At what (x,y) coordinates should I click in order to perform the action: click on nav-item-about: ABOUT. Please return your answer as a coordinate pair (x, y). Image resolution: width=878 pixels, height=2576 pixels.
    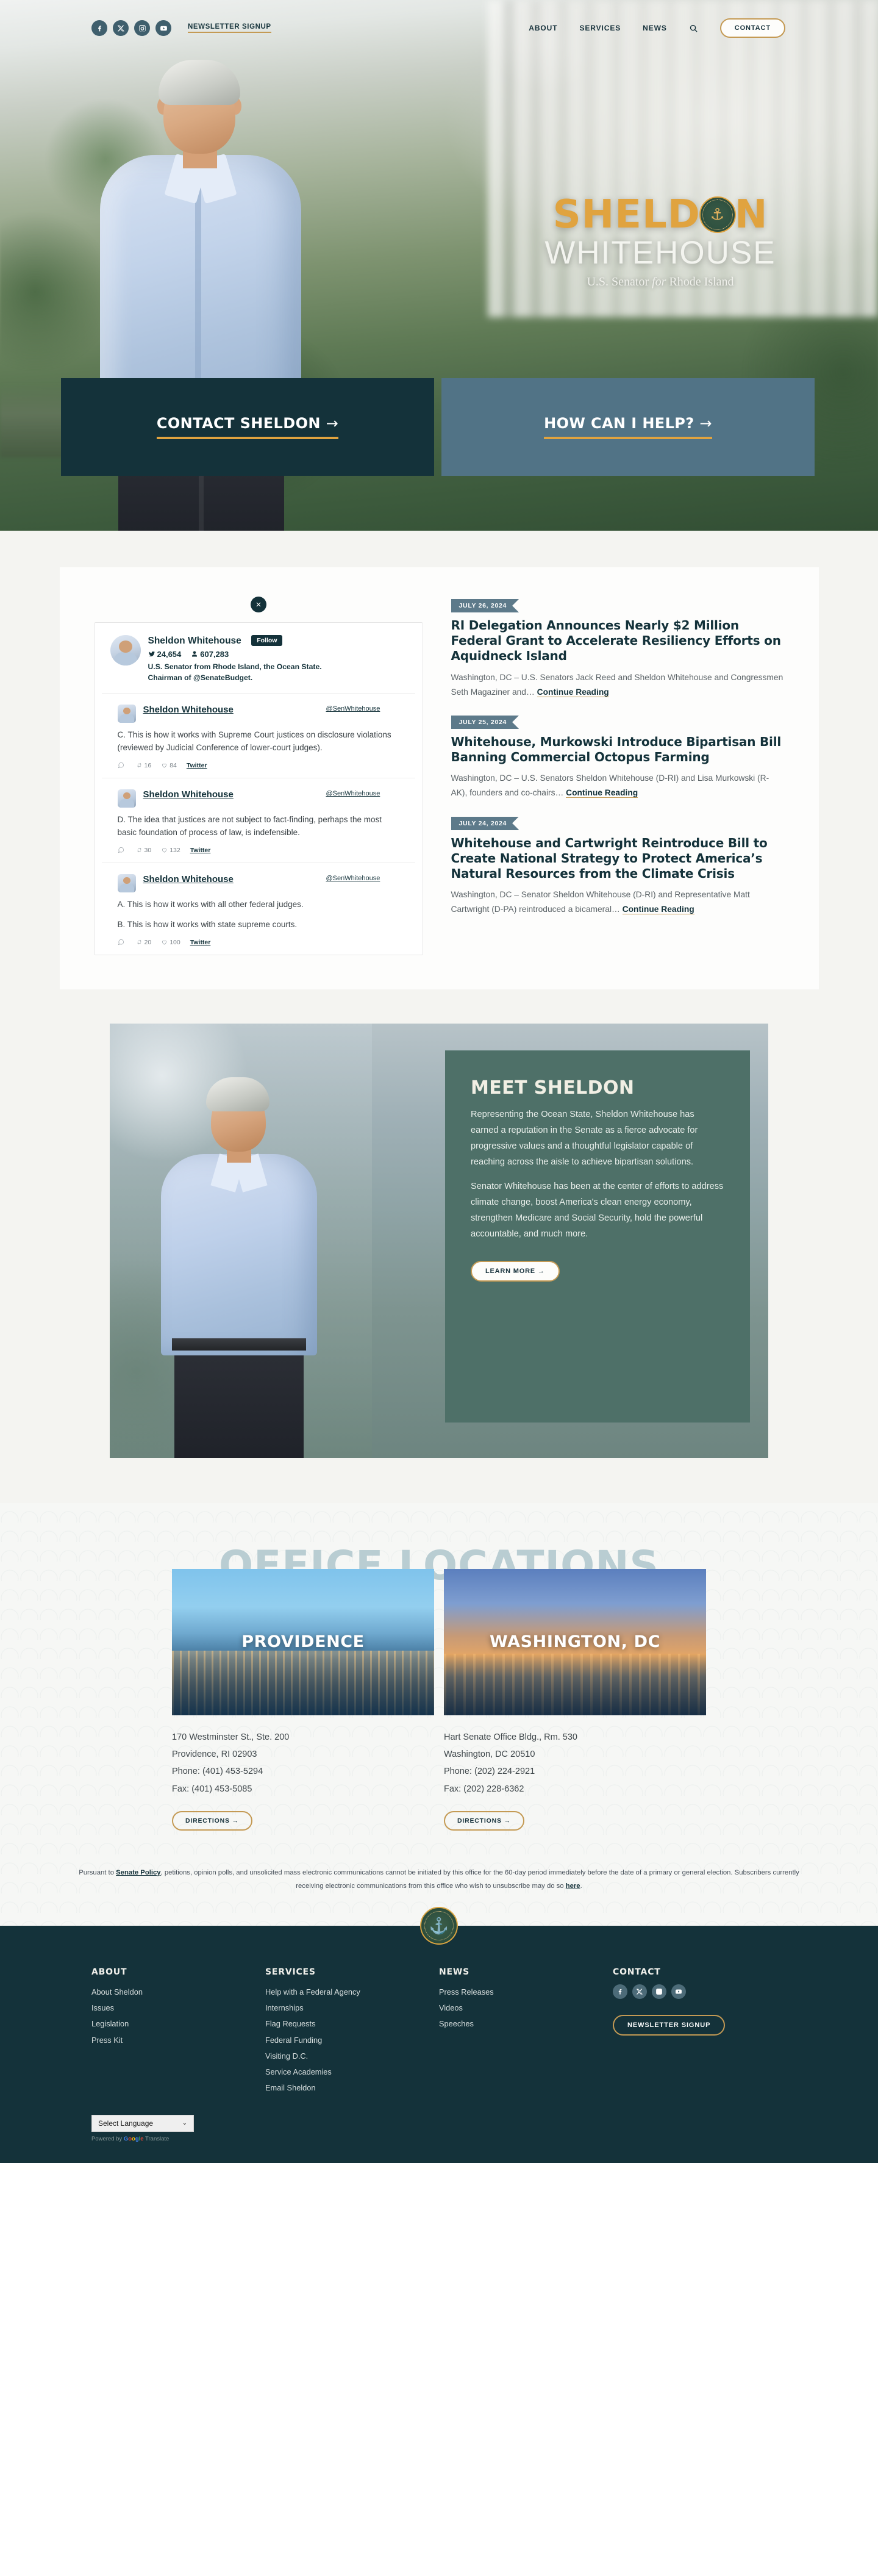
    Looking at the image, I should click on (543, 28).